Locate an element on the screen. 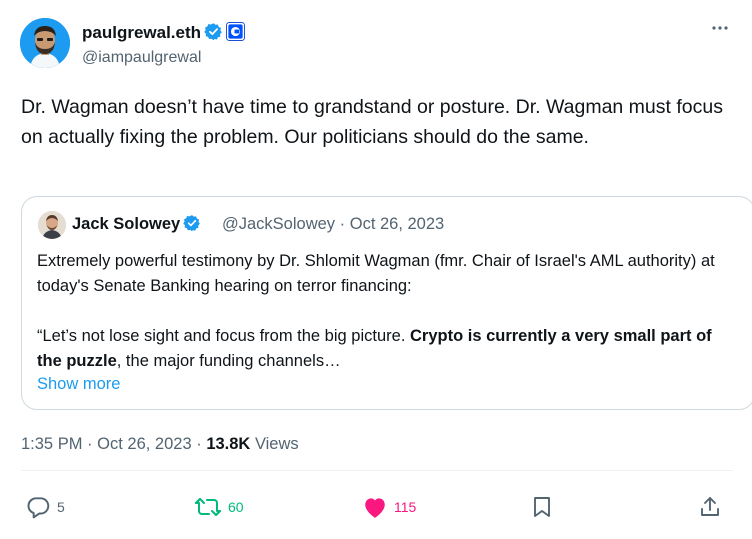 The width and height of the screenshot is (752, 539). quoted-author-avatar is located at coordinates (52, 225).